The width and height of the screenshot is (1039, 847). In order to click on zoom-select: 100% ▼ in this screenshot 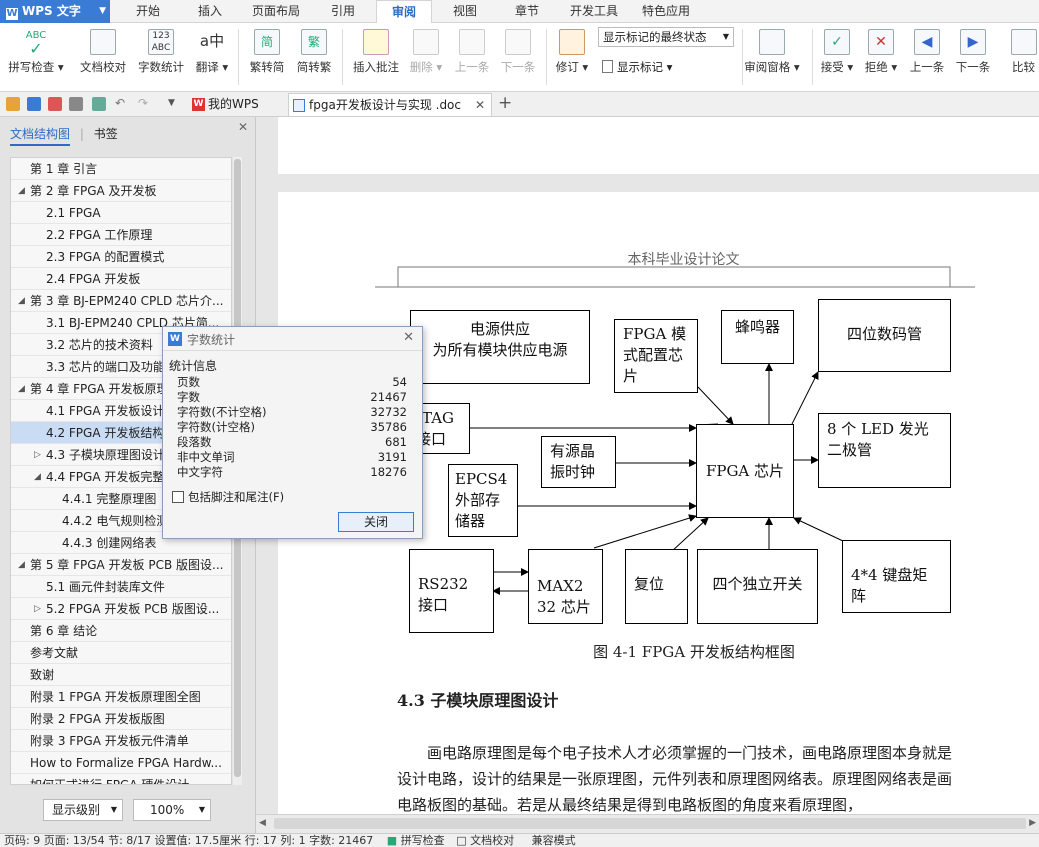, I will do `click(172, 810)`.